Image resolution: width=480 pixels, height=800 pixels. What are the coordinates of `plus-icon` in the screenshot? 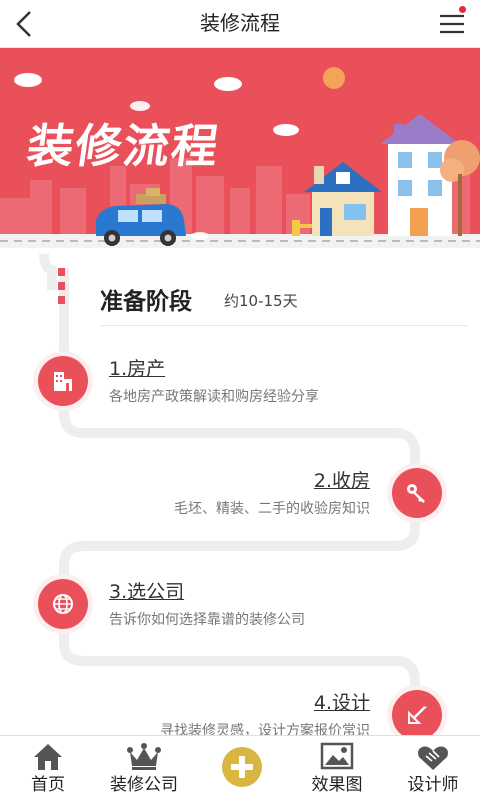 It's located at (242, 767).